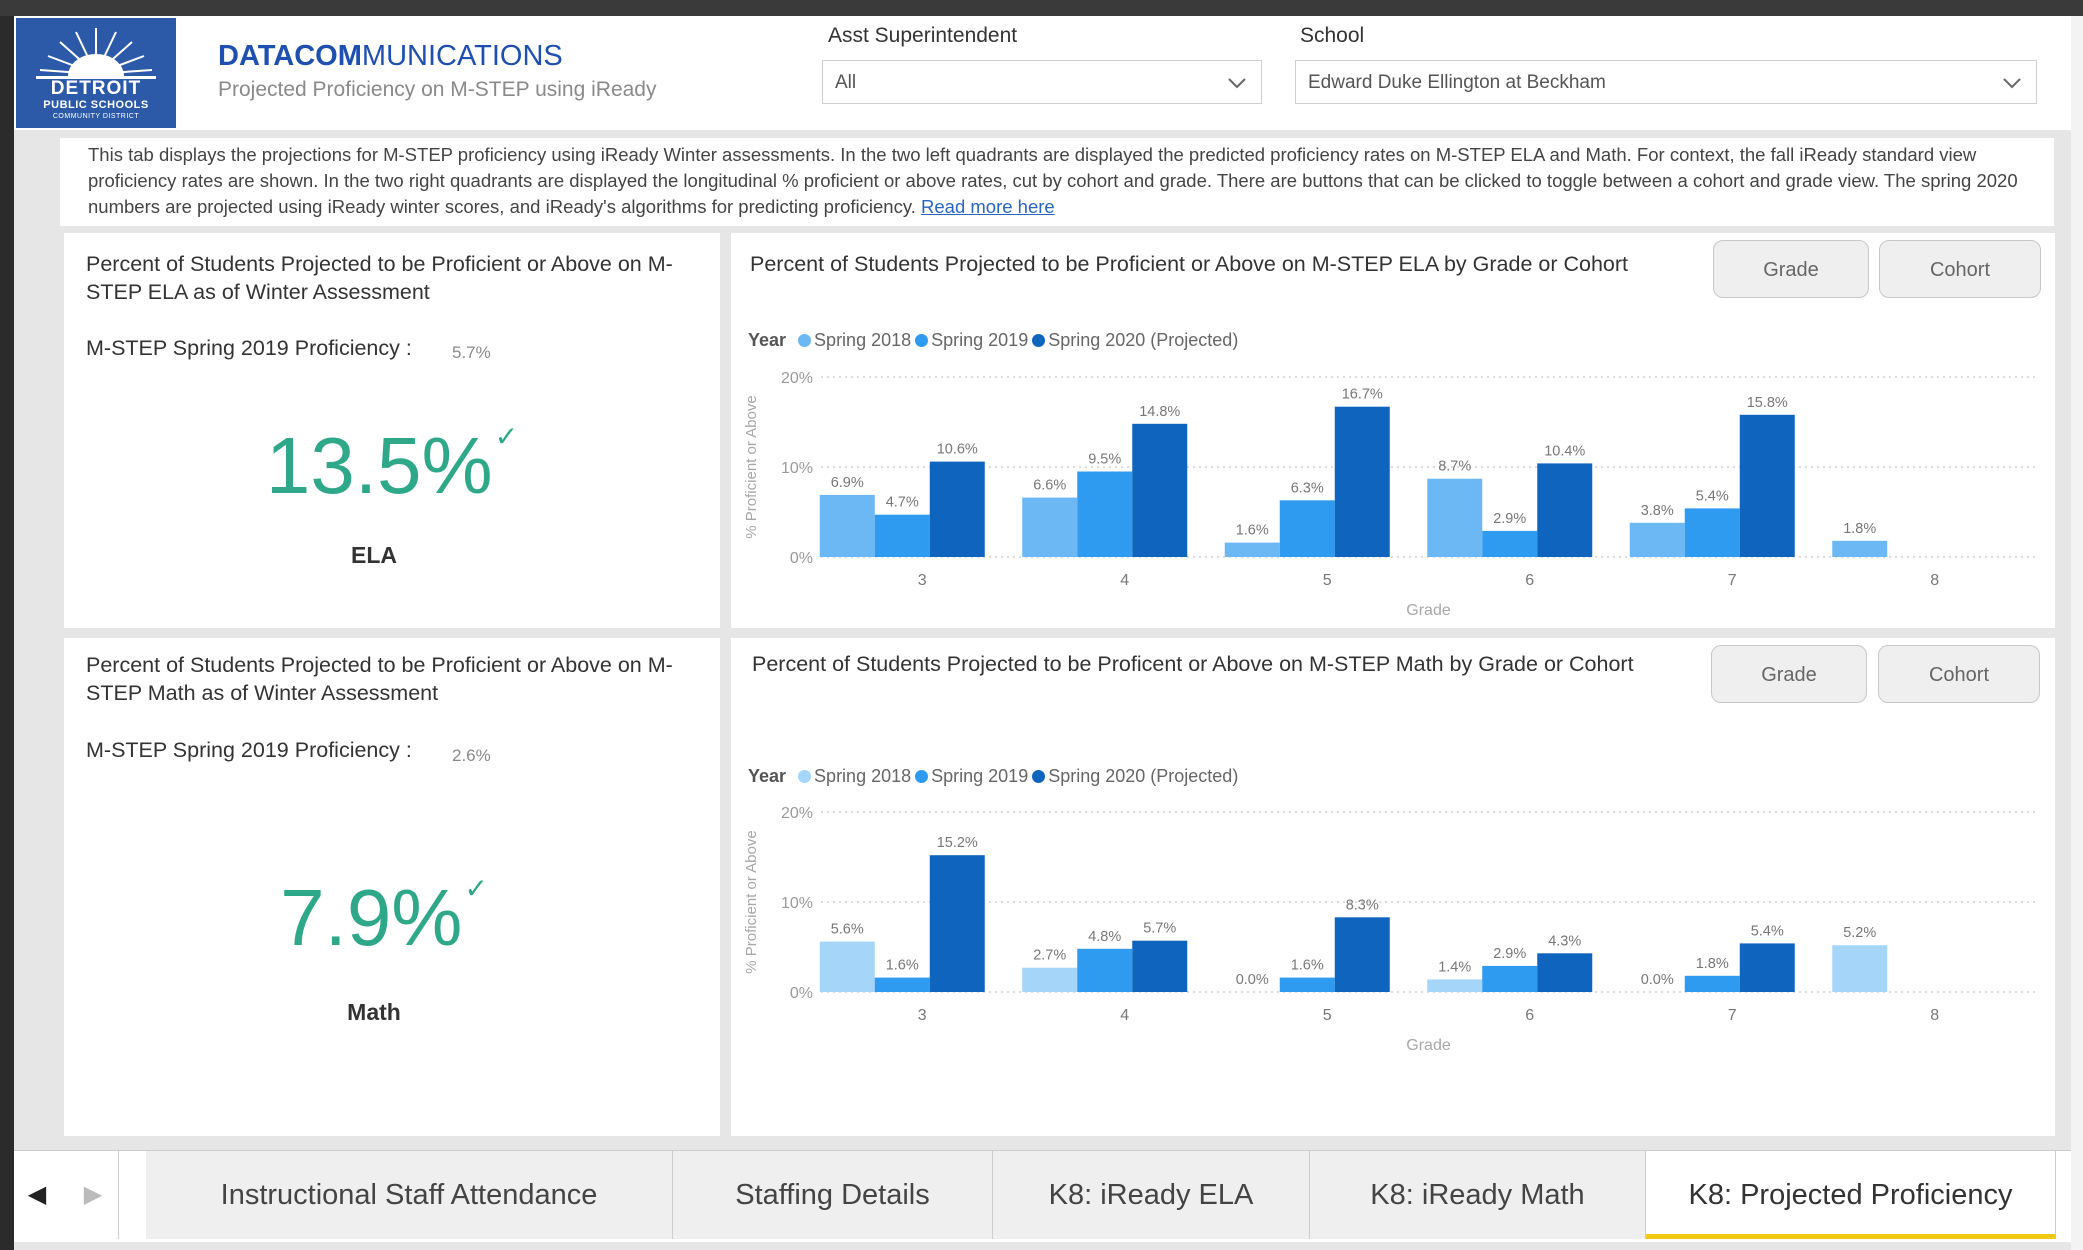 This screenshot has width=2083, height=1250. Describe the element at coordinates (957, 450) in the screenshot. I see `data-label: 10.6%` at that location.